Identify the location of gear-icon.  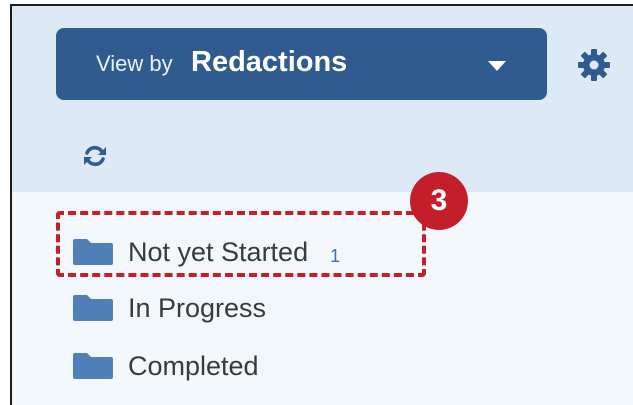
(594, 65).